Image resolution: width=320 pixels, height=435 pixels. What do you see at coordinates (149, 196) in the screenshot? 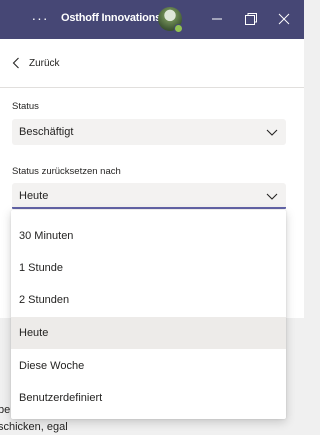
I see `reset-select: Heute` at bounding box center [149, 196].